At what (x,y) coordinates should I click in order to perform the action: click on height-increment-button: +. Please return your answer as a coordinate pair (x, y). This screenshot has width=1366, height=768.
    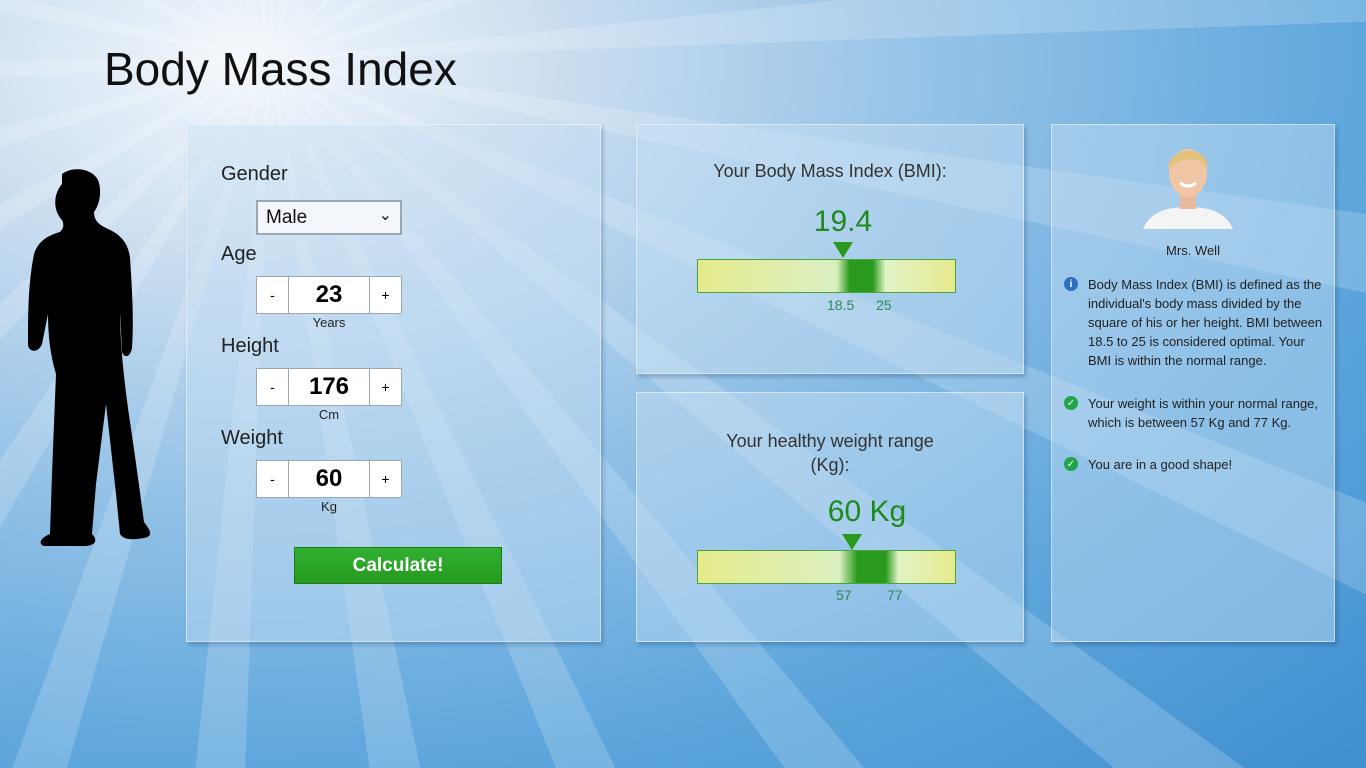
    Looking at the image, I should click on (385, 387).